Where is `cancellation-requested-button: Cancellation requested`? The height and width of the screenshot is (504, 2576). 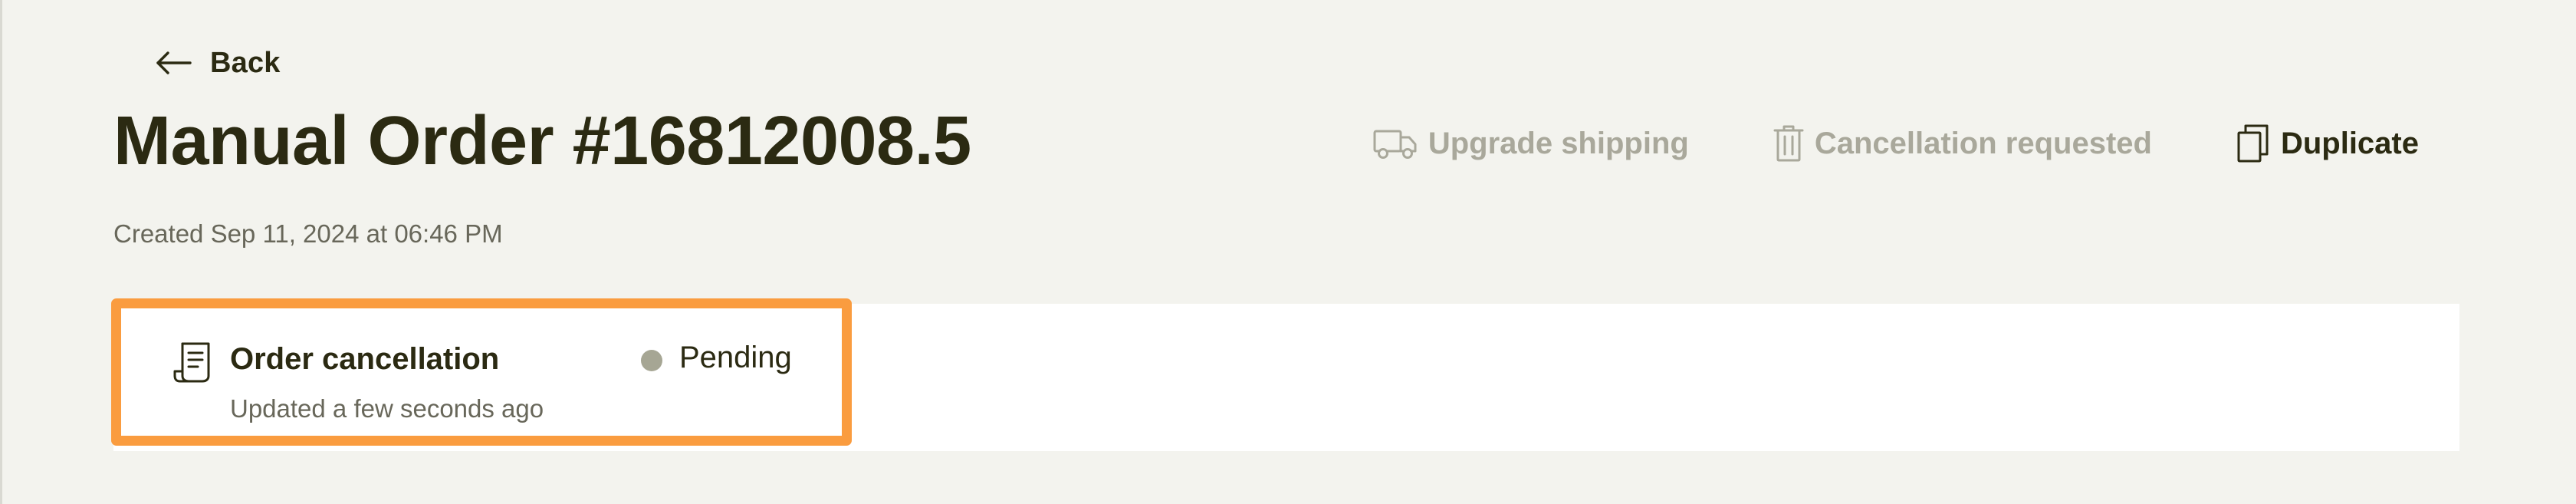
cancellation-requested-button: Cancellation requested is located at coordinates (1962, 143).